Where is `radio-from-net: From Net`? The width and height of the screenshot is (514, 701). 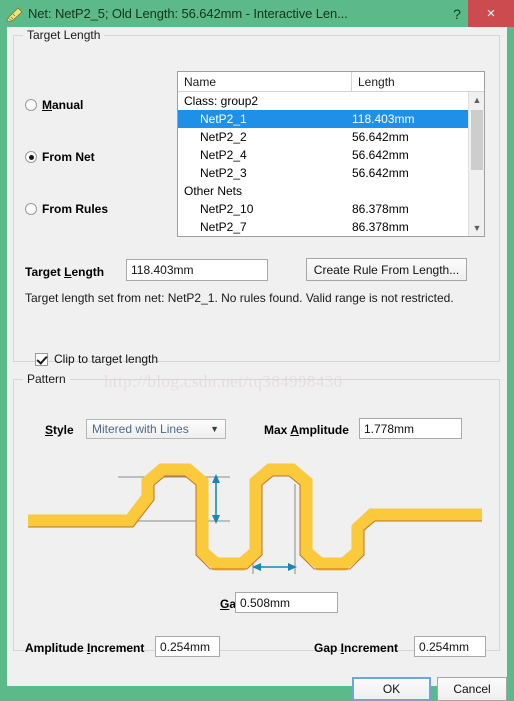
radio-from-net: From Net is located at coordinates (60, 157).